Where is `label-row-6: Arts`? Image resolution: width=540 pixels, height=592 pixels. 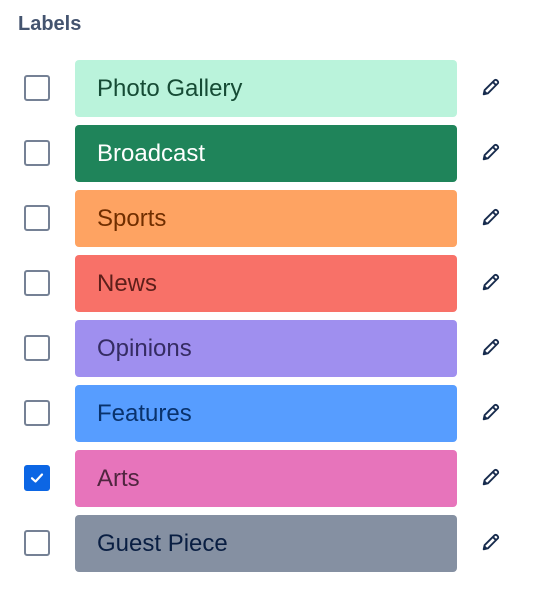 label-row-6: Arts is located at coordinates (270, 482).